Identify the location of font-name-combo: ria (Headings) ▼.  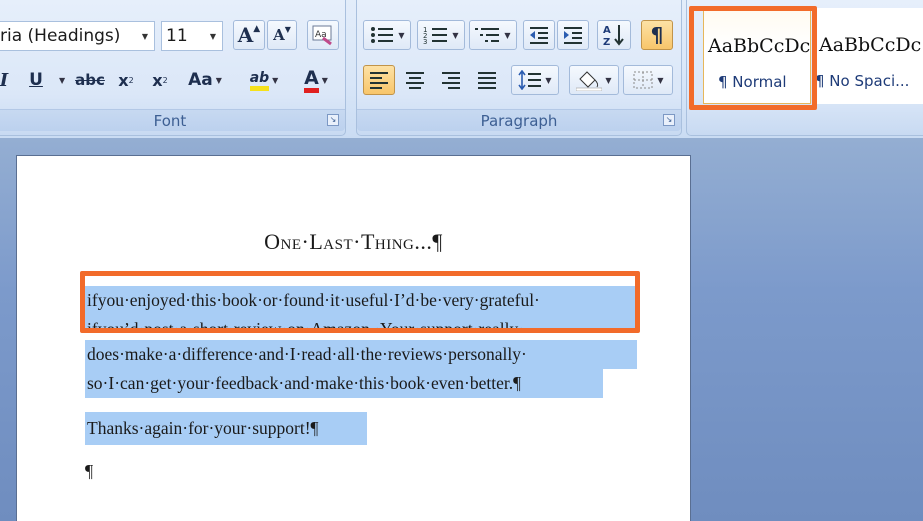
(77, 36).